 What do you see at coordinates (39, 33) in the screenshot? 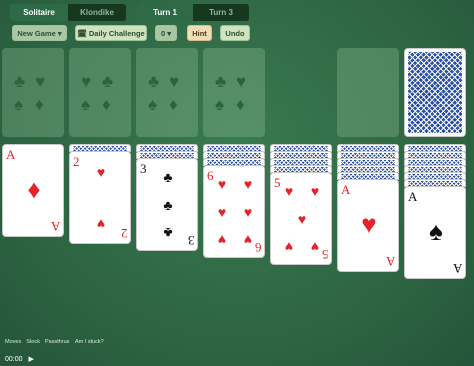
I see `new-game-button: New Game ▾` at bounding box center [39, 33].